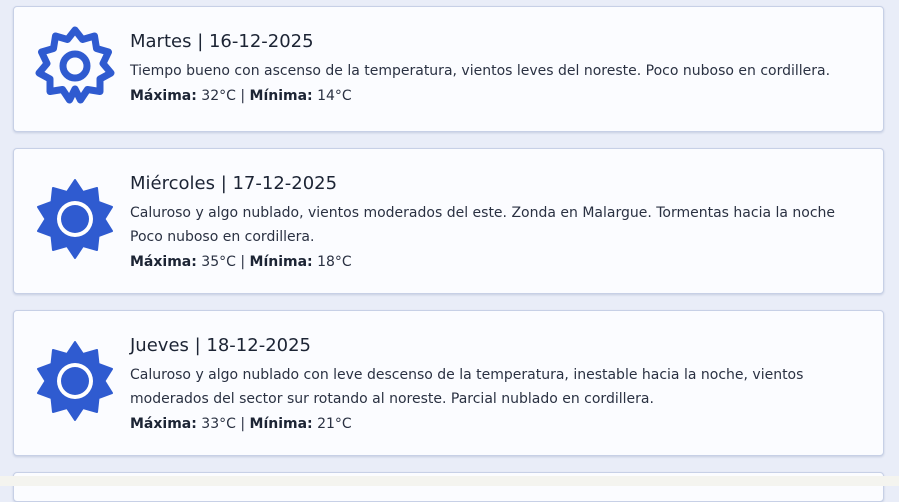 This screenshot has height=502, width=899. I want to click on min-value: 21°C, so click(334, 424).